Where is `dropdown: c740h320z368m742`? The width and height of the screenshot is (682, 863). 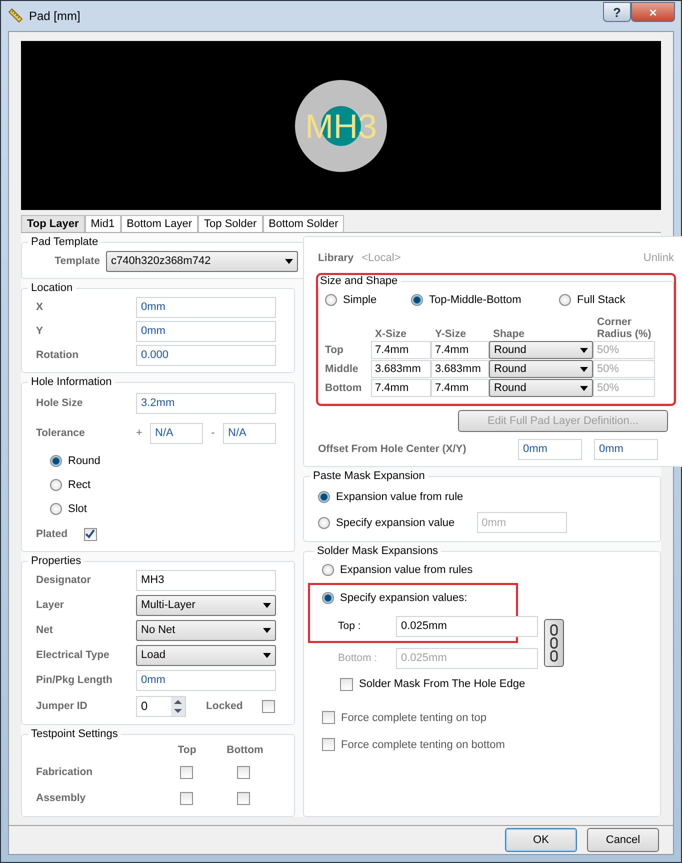 dropdown: c740h320z368m742 is located at coordinates (202, 261).